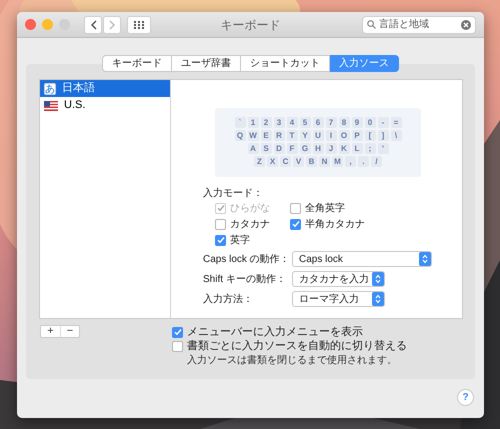 The image size is (500, 429). Describe the element at coordinates (404, 25) in the screenshot. I see `search-text: 言語と地域` at that location.